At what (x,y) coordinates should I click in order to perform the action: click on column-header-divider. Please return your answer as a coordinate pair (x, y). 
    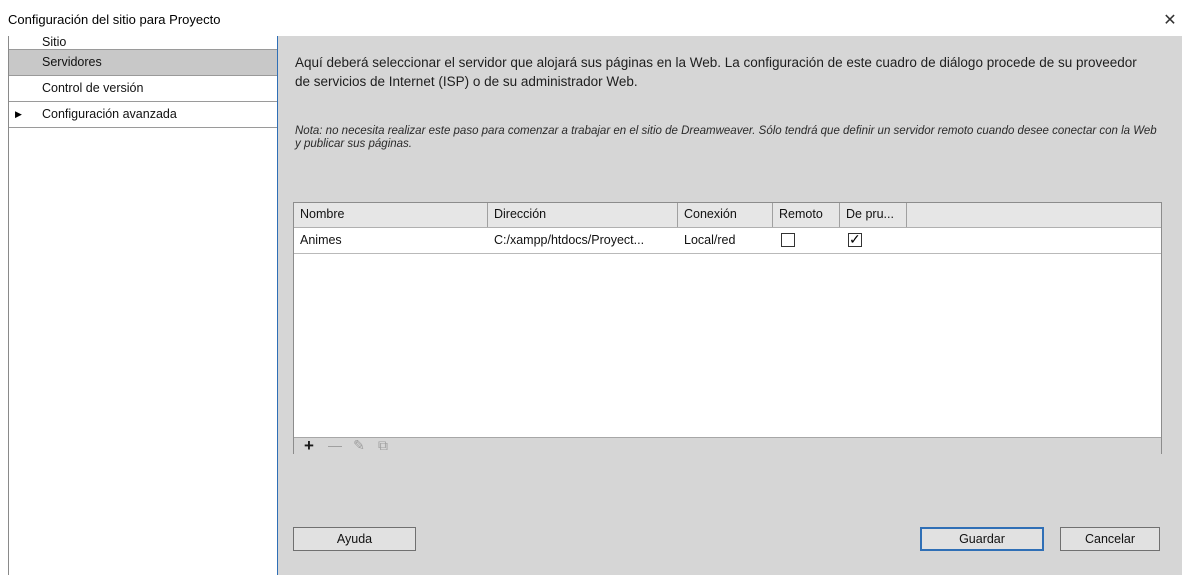
    Looking at the image, I should click on (909, 215).